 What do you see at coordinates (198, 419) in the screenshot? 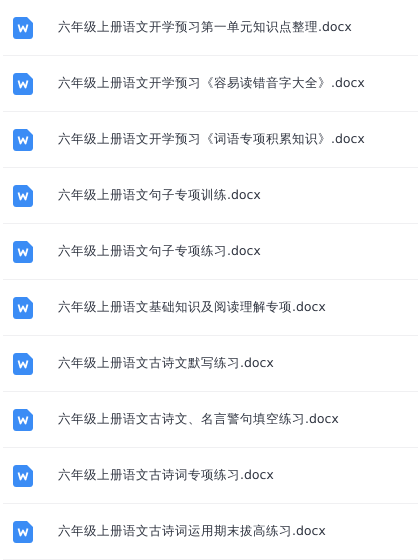
I see `file-name: 六年级上册语文古诗文、名言警句填空练习.docx` at bounding box center [198, 419].